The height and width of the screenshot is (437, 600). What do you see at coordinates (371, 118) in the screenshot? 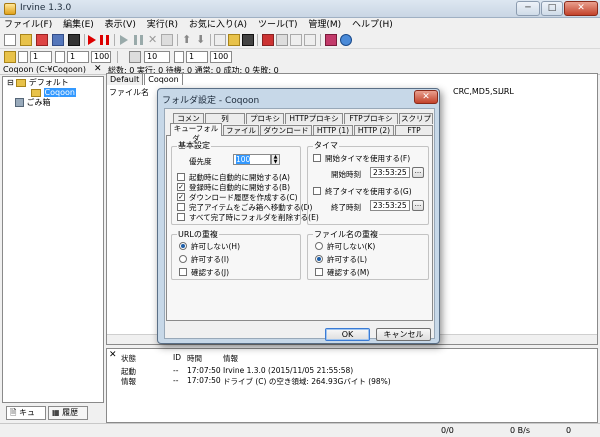
I see `tab-ftp-proxy: FTPプロキシ` at bounding box center [371, 118].